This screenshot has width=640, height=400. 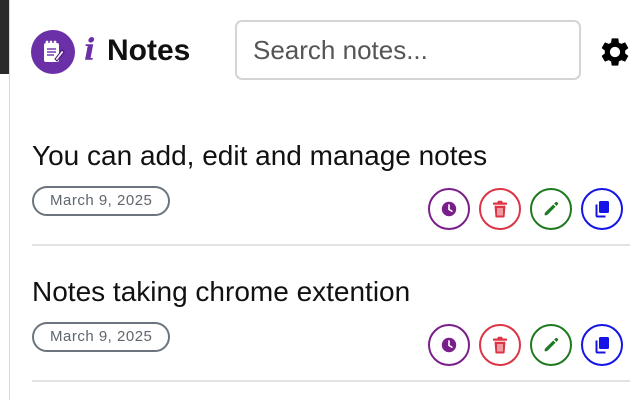 I want to click on window-edge, so click(x=5, y=200).